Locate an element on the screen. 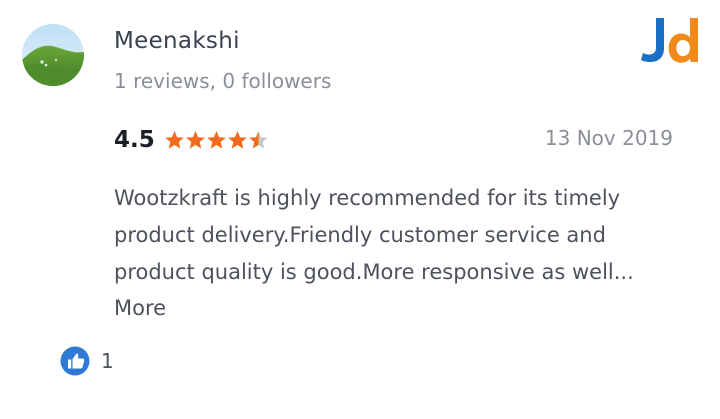 The image size is (720, 419). reviewer-name: Meenakshi is located at coordinates (177, 41).